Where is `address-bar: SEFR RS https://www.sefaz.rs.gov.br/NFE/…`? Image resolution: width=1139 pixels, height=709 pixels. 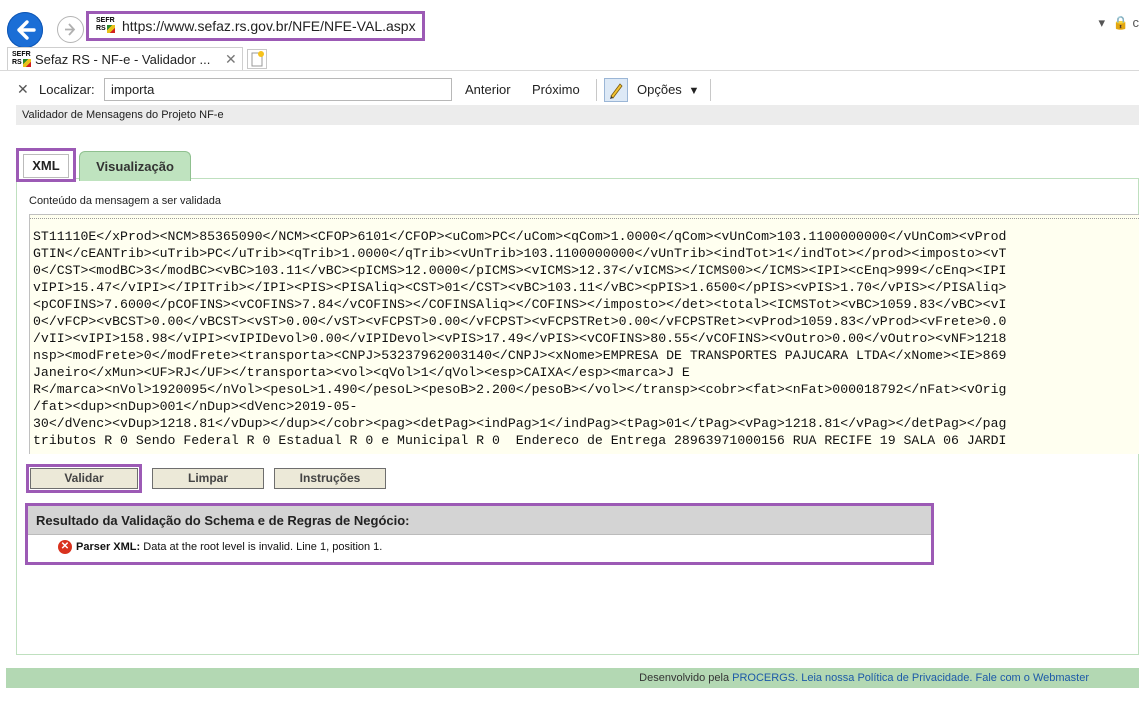
address-bar: SEFR RS https://www.sefaz.rs.gov.br/NFE/… is located at coordinates (255, 26).